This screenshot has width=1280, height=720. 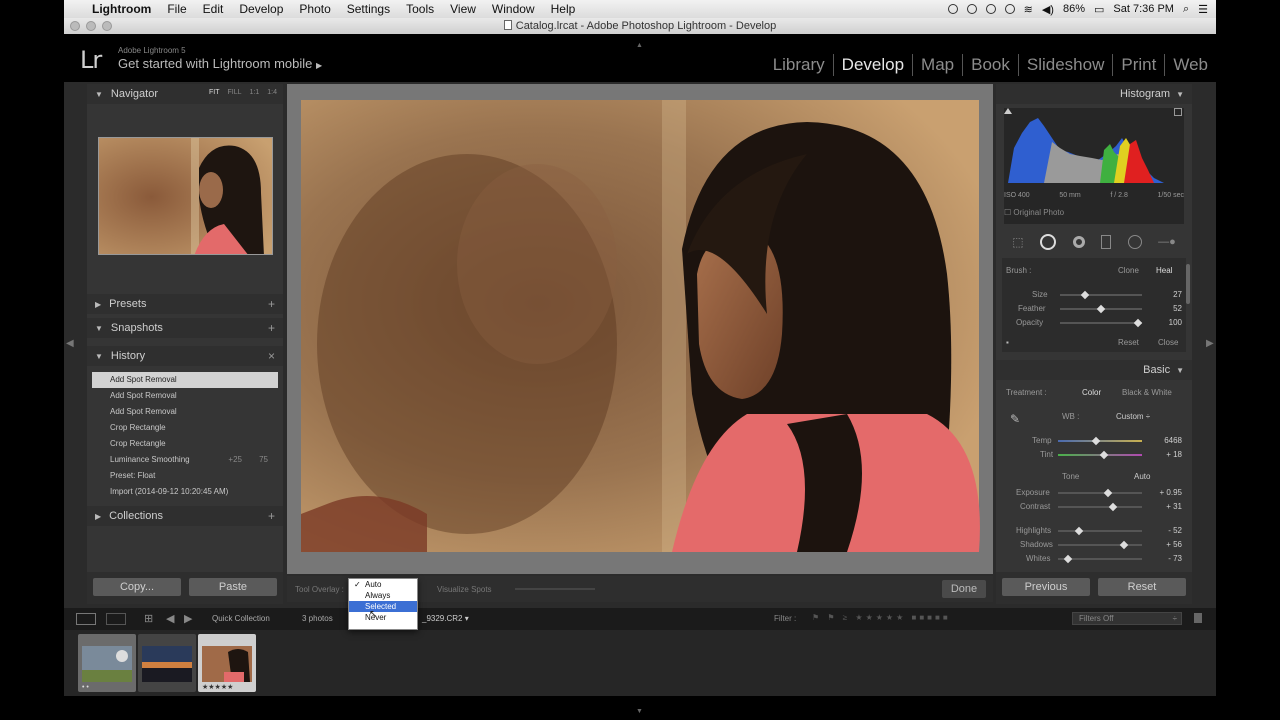 I want to click on menu-help: Help, so click(x=563, y=9).